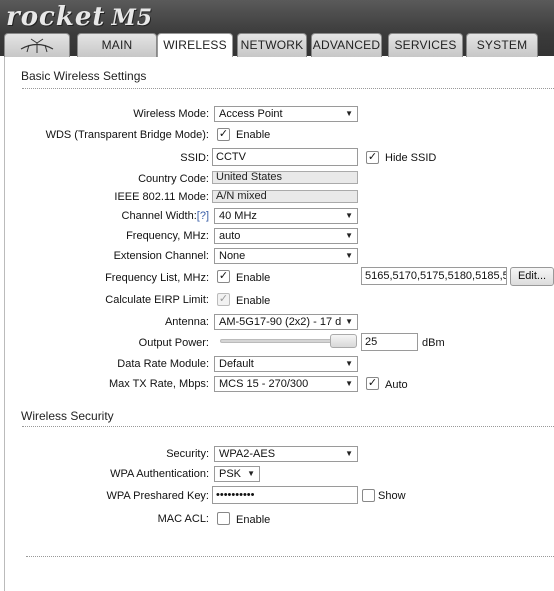 The width and height of the screenshot is (554, 591). What do you see at coordinates (286, 364) in the screenshot?
I see `data-rate-select: Default ▼` at bounding box center [286, 364].